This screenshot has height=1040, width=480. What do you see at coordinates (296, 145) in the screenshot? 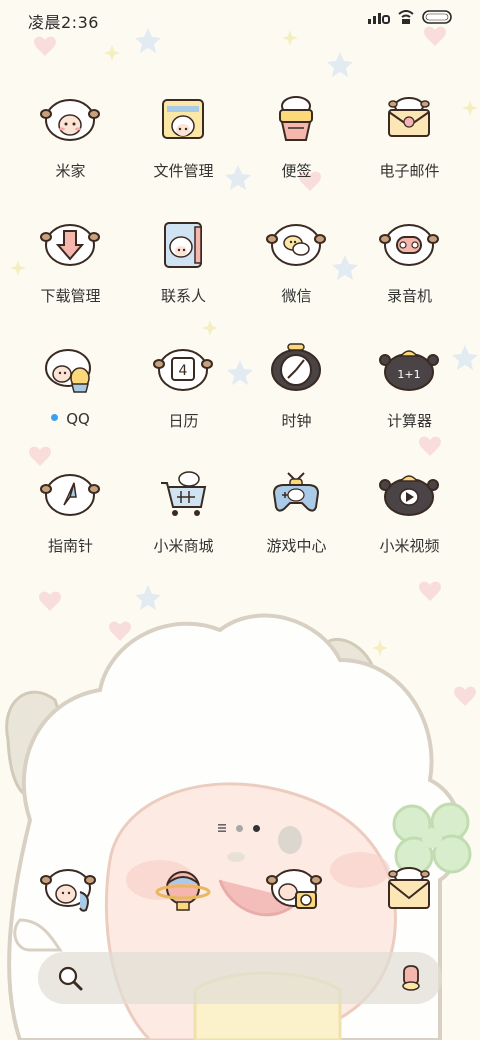
I see `app-notes: 便签` at bounding box center [296, 145].